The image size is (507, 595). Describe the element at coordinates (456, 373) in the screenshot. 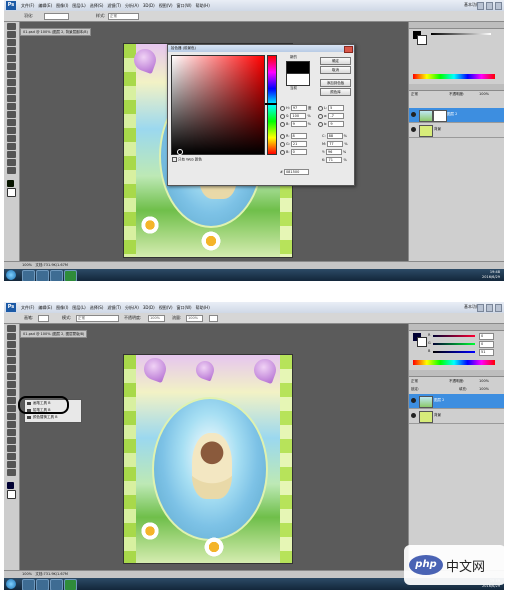

I see `layers-panel-tab` at that location.